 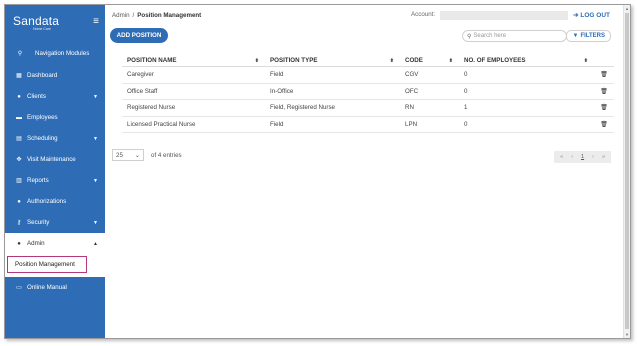 I want to click on scroll-down-icon: ▼, so click(x=627, y=334).